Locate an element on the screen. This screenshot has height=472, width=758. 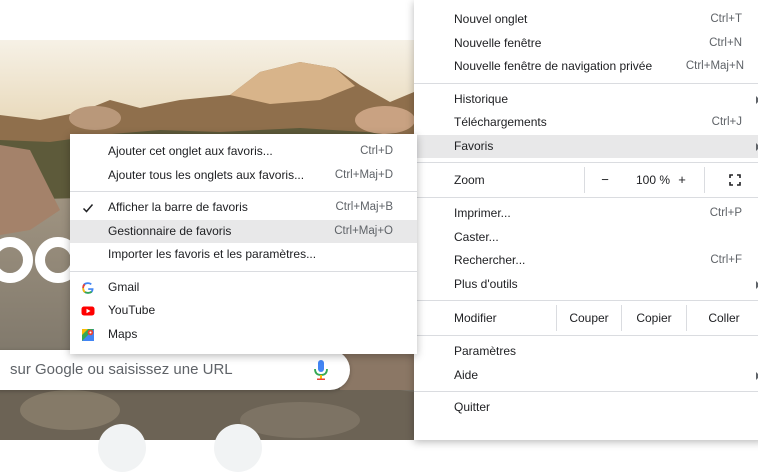
search-placeholder: sur Google ou saisissez une URL is located at coordinates (121, 369).